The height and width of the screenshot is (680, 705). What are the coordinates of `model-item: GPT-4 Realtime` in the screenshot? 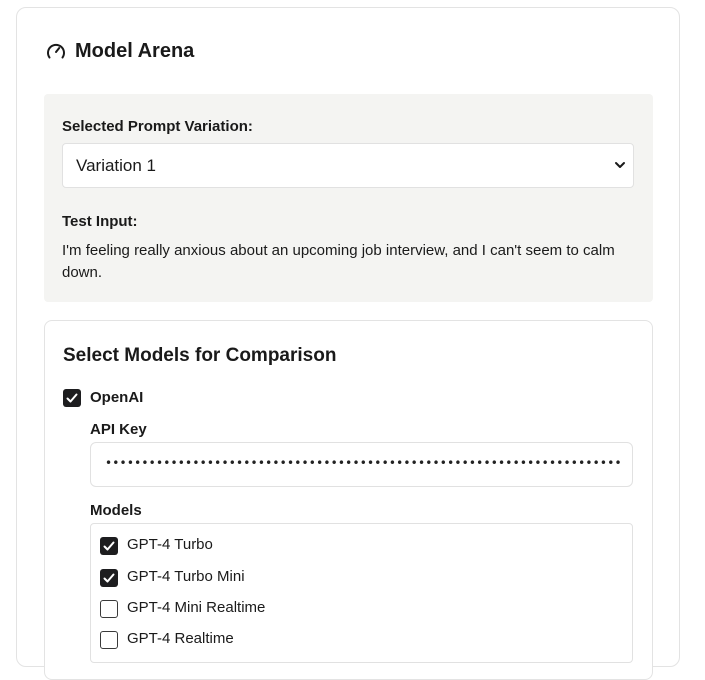 It's located at (350, 640).